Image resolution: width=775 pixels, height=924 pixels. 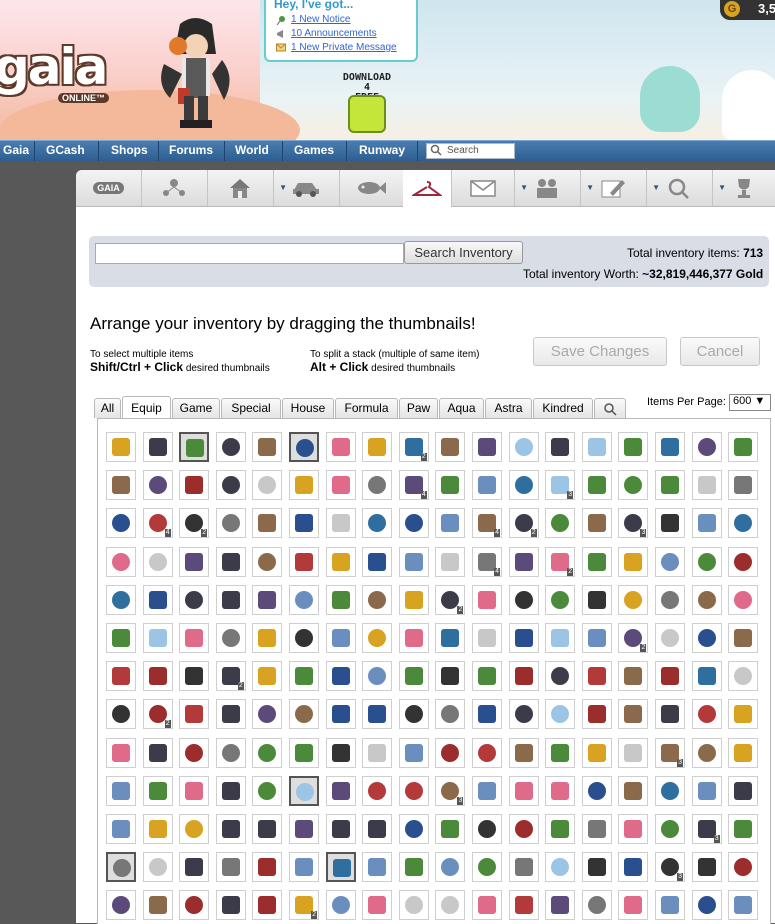 What do you see at coordinates (308, 408) in the screenshot?
I see `tab-house: House` at bounding box center [308, 408].